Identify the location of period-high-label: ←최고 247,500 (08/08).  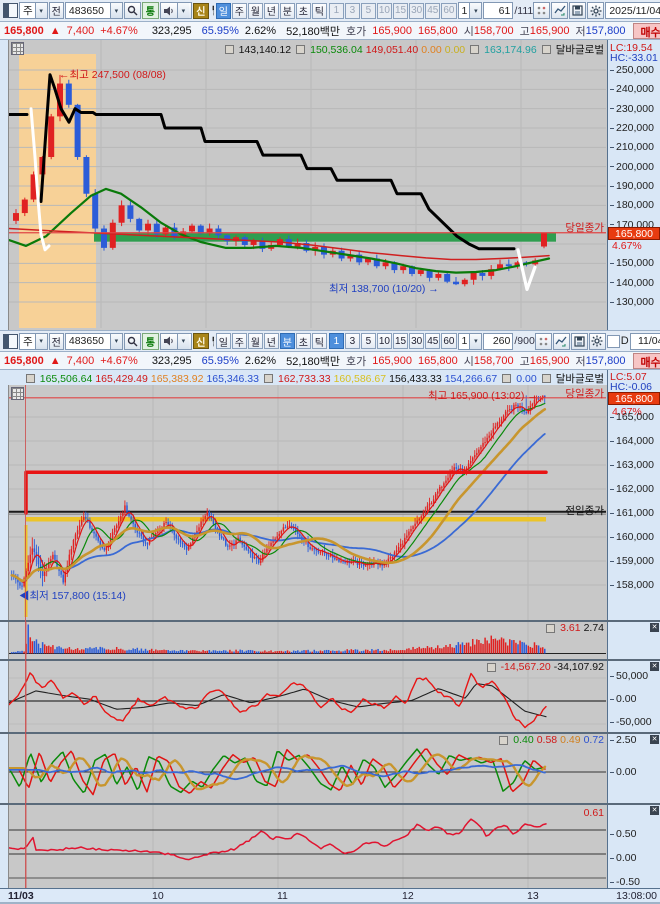
(112, 75).